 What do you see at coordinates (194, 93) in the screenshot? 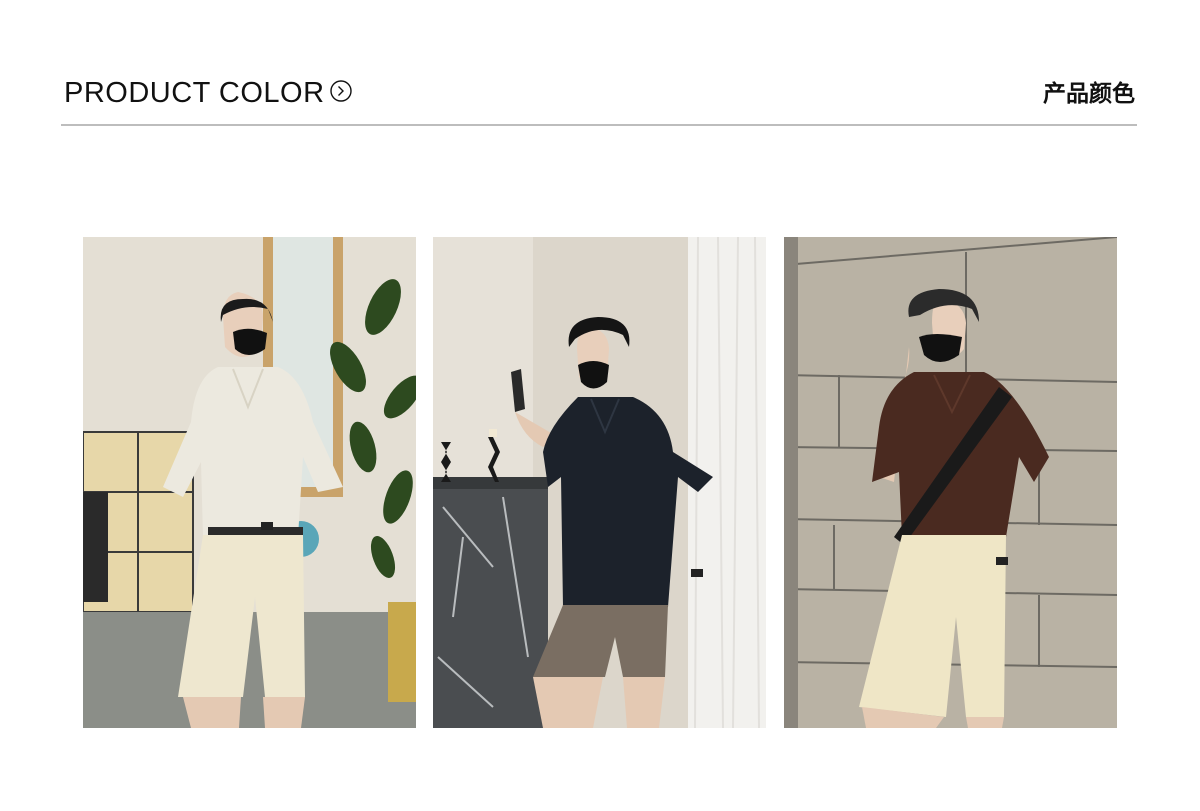
I see `section-title: PRODUCT COLOR` at bounding box center [194, 93].